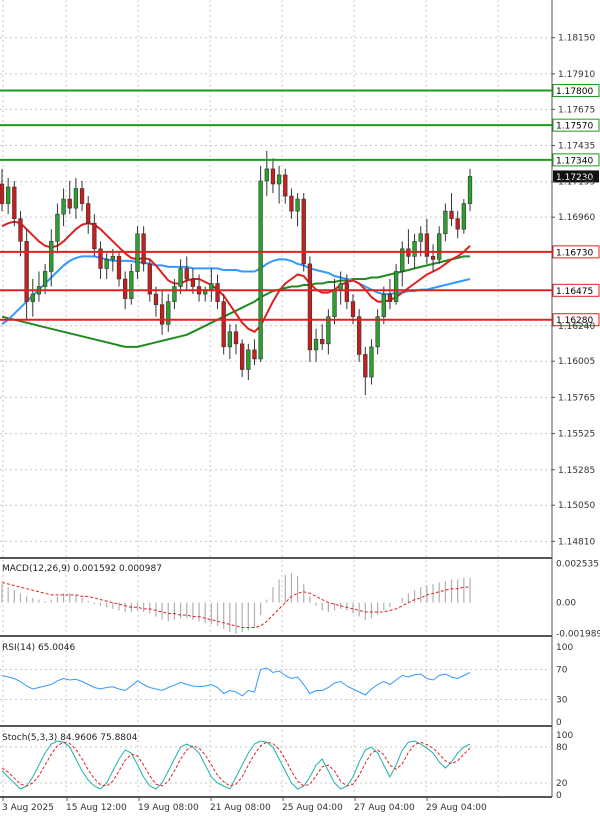 The height and width of the screenshot is (817, 600). Describe the element at coordinates (70, 738) in the screenshot. I see `stoch-title: Stoch(5,3,3) 84.9606 75.8804` at that location.